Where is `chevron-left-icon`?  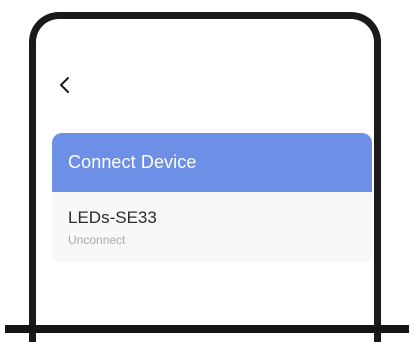 chevron-left-icon is located at coordinates (64, 85).